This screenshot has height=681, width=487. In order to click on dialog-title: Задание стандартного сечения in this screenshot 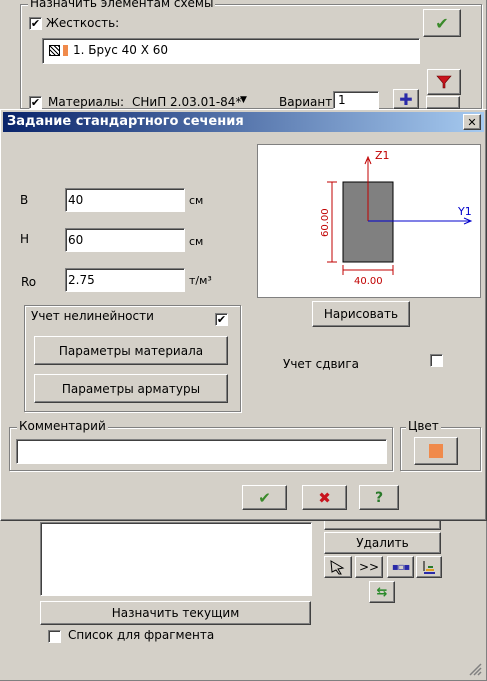, I will do `click(125, 121)`.